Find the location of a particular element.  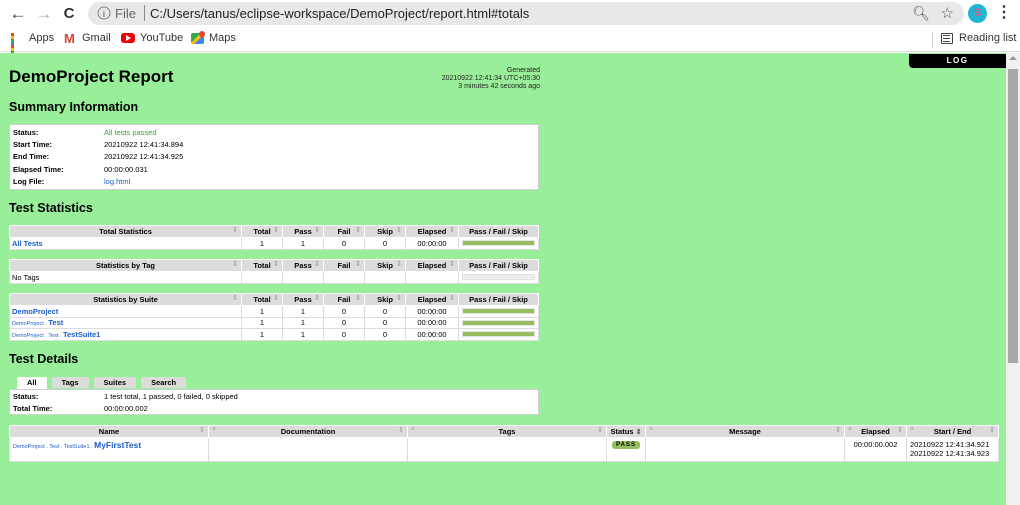

suite-link: DemoProject . Test is located at coordinates (37, 322).